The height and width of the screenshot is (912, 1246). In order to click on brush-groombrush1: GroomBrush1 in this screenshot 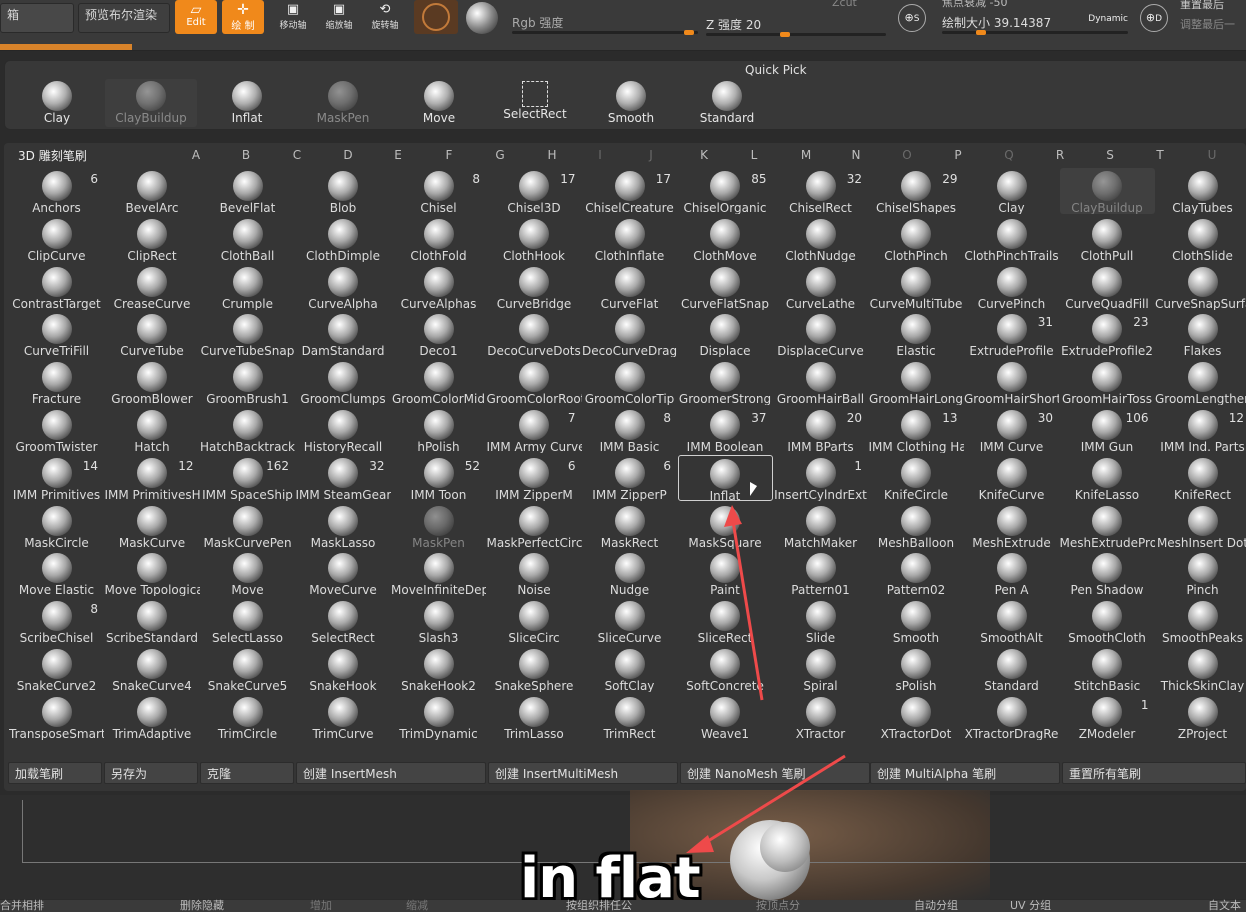, I will do `click(247, 382)`.